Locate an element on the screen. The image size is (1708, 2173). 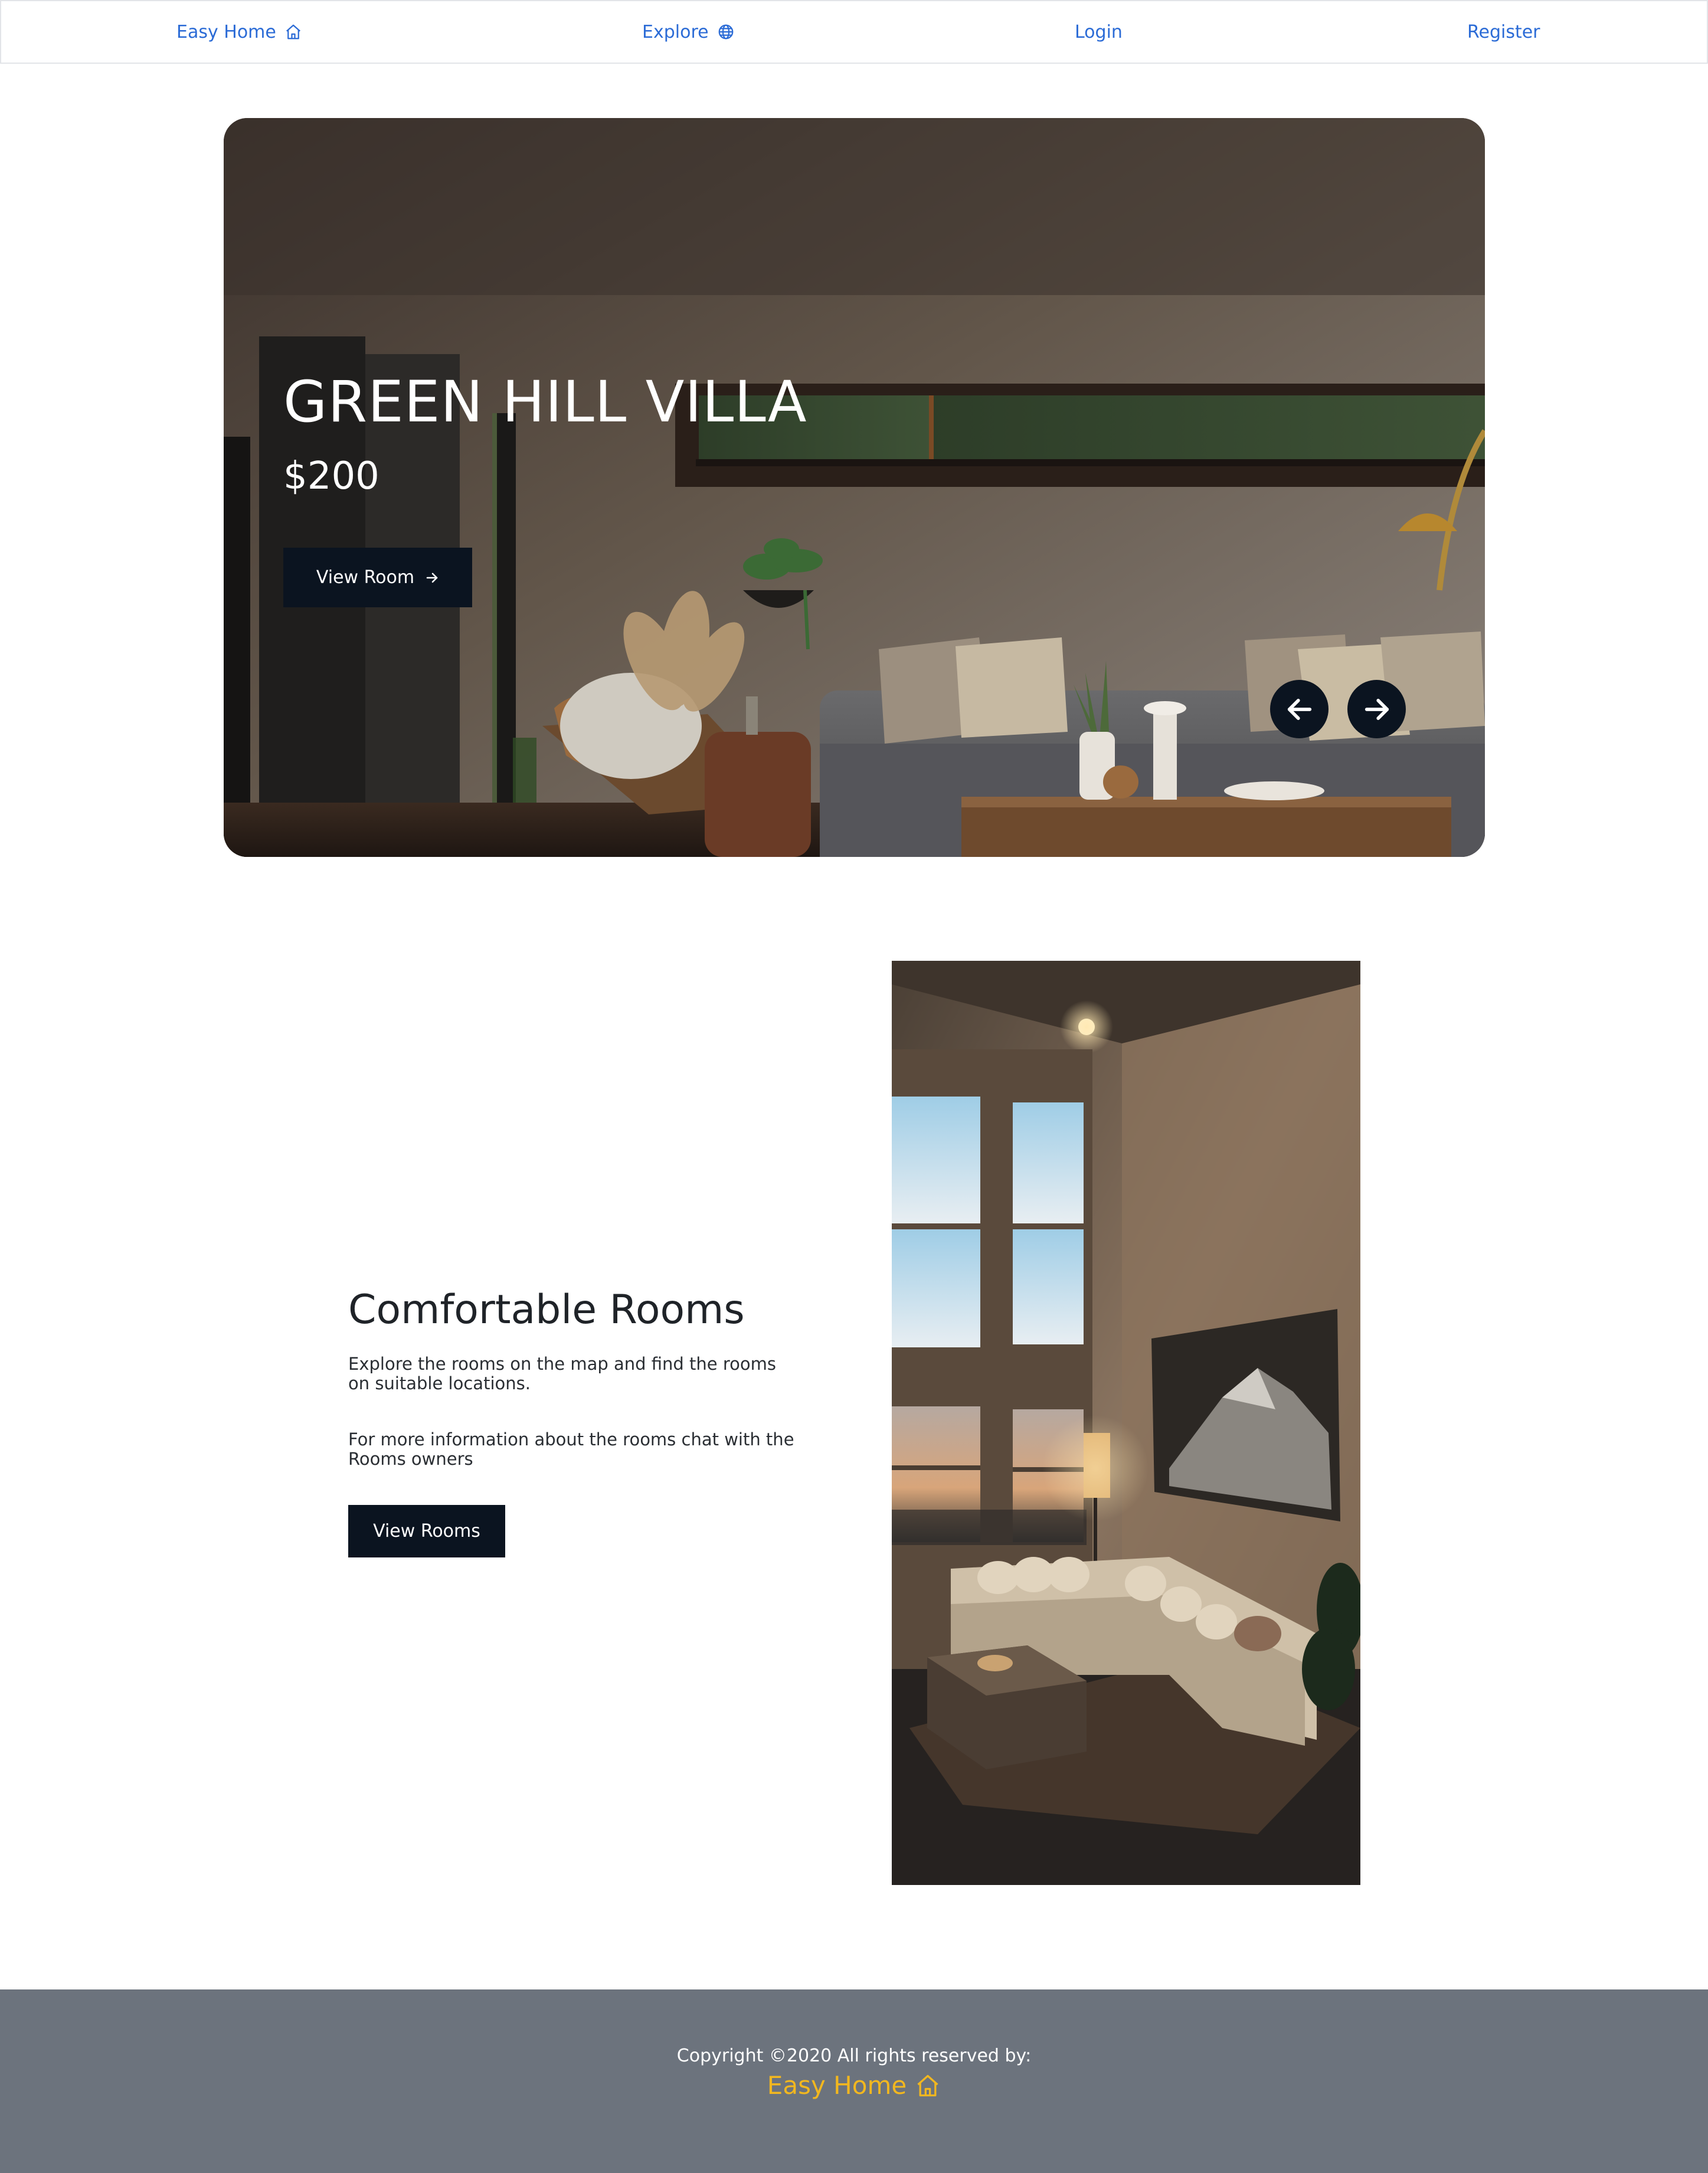
nav-explore-label: Explore is located at coordinates (676, 32).